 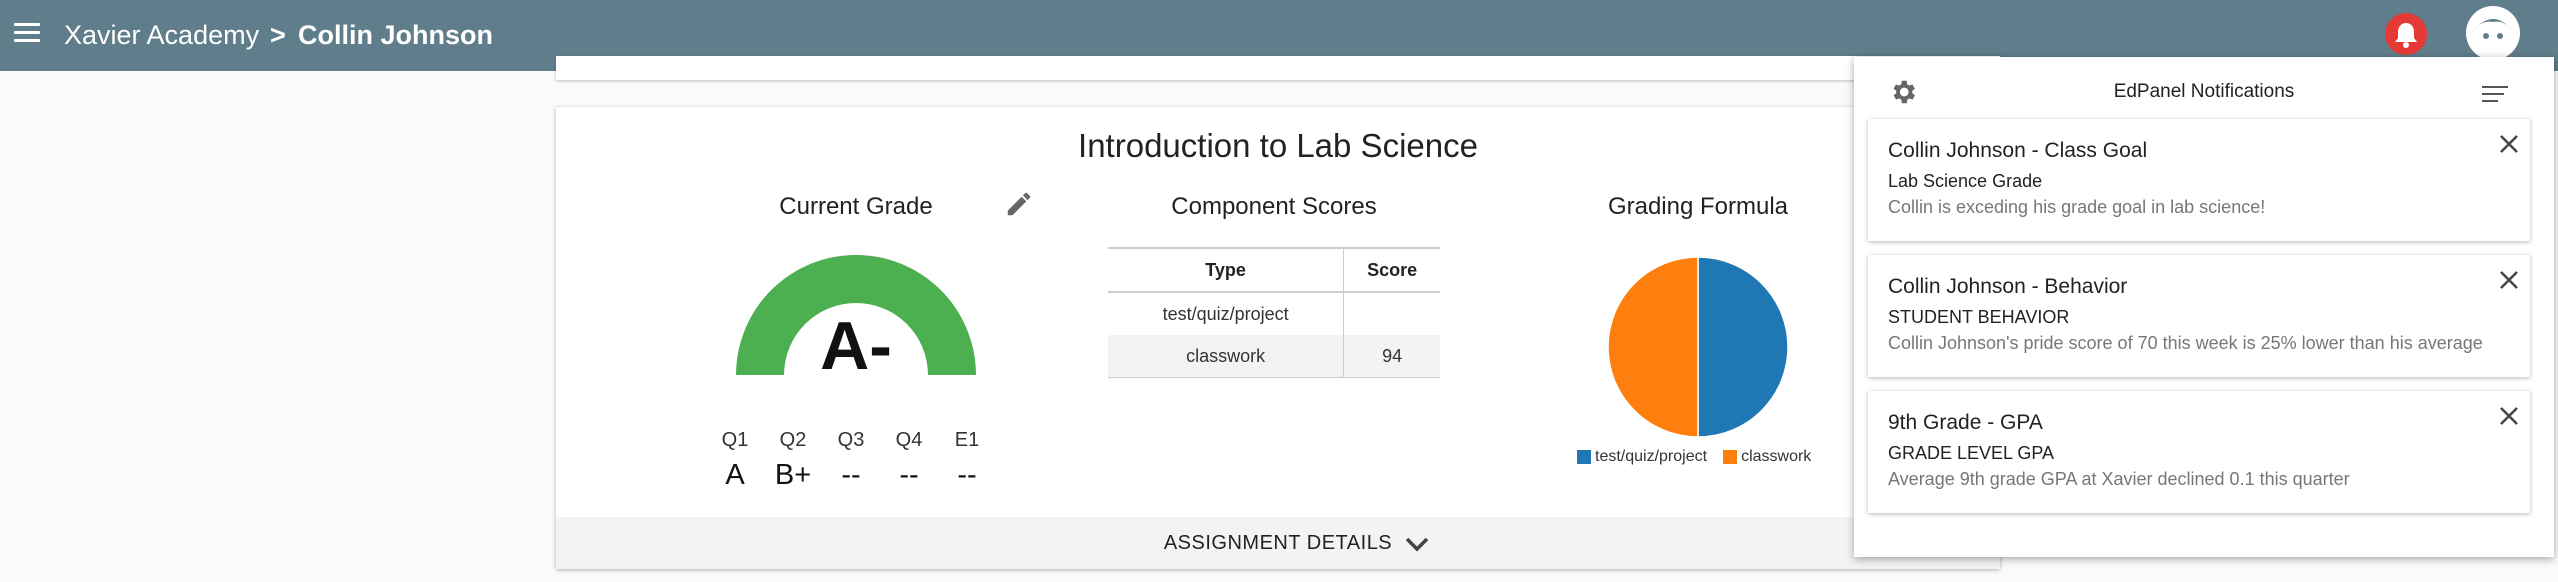 I want to click on quarter-grade: B+, so click(x=793, y=475).